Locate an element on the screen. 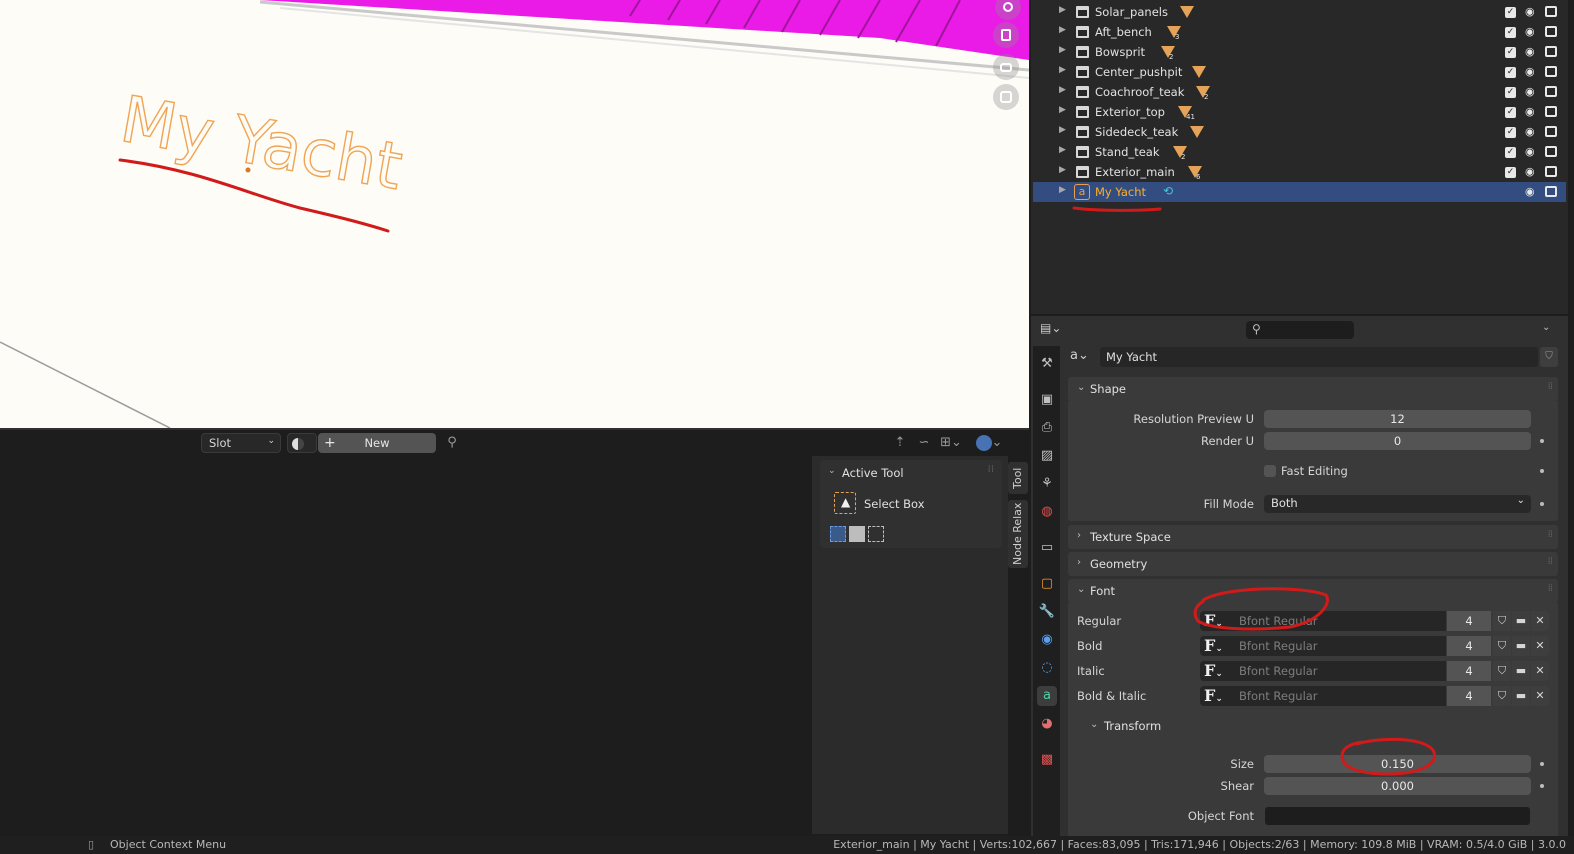  modifier-tab-icon: 🔧 is located at coordinates (1047, 612).